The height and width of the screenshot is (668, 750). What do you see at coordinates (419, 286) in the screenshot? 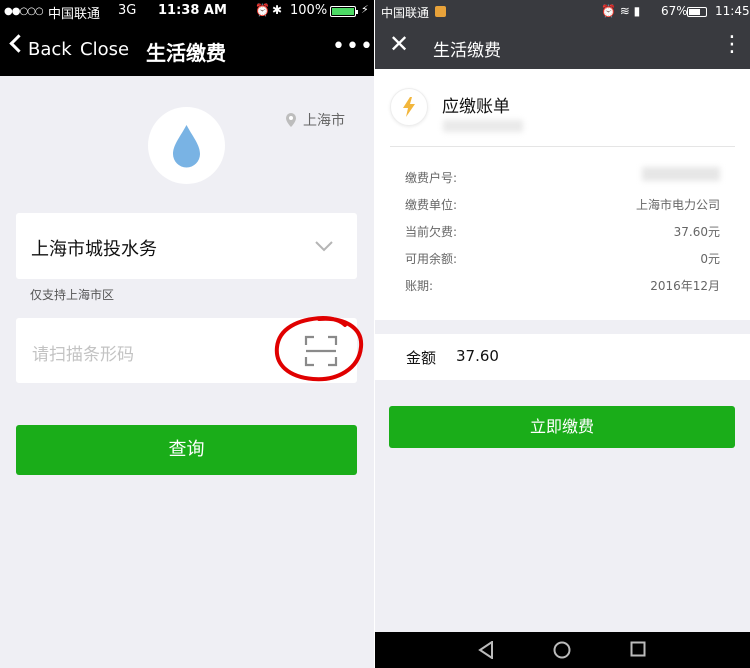
I see `row-label: 账期:` at bounding box center [419, 286].